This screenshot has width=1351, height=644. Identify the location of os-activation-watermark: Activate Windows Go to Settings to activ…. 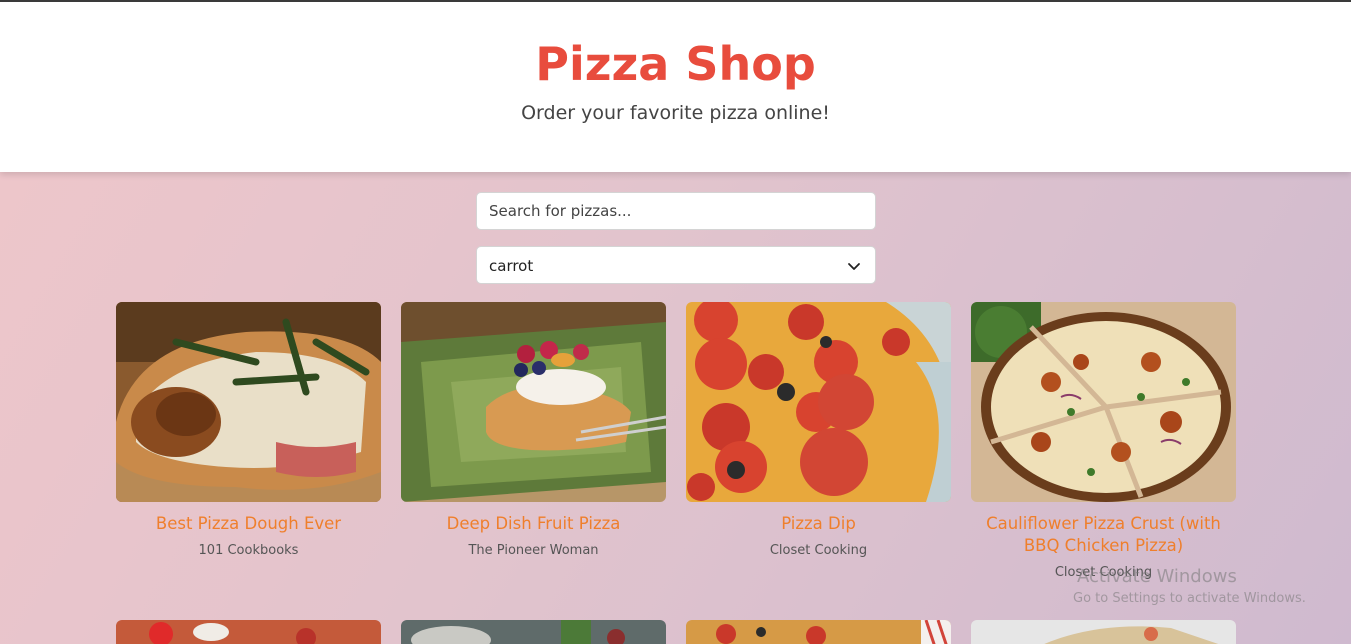
(1189, 586).